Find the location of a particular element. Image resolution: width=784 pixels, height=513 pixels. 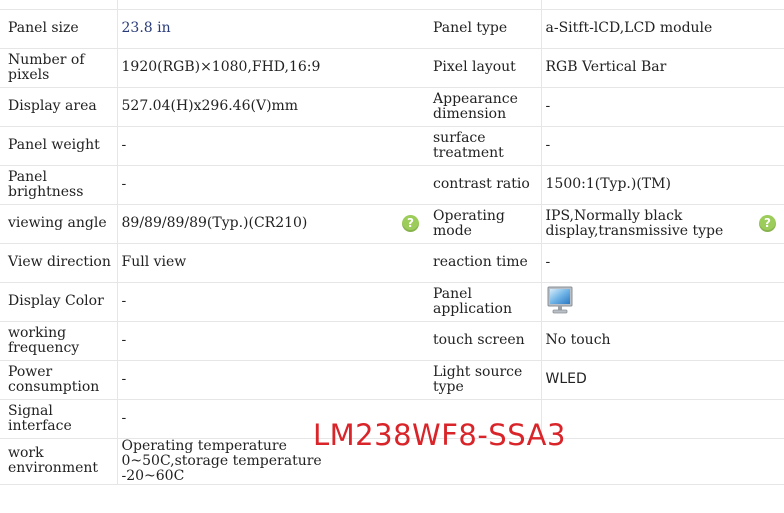

row-value is located at coordinates (662, 419).